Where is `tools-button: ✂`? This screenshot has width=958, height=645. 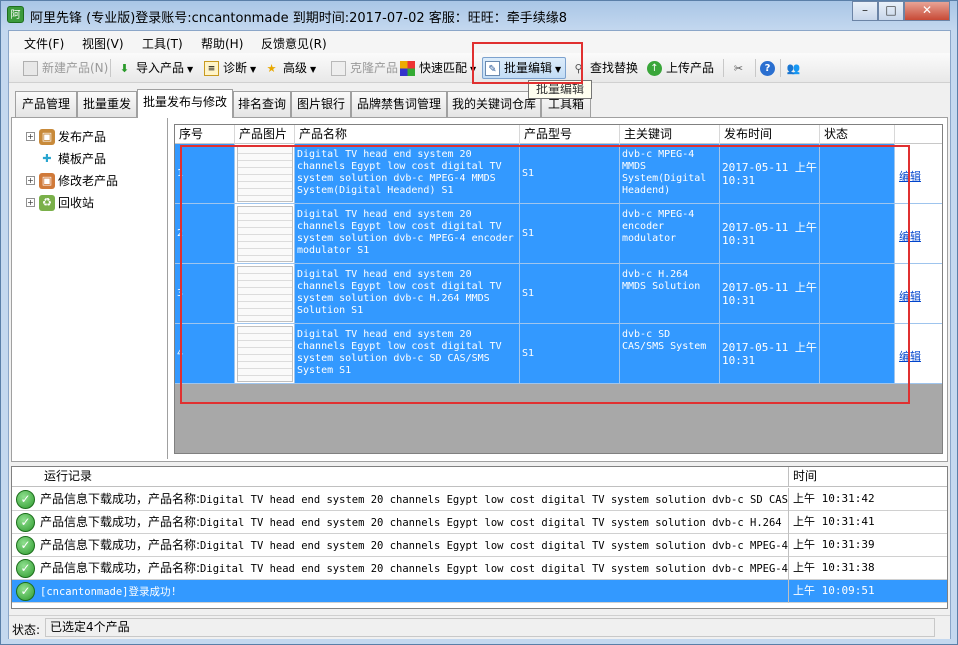 tools-button: ✂ is located at coordinates (739, 69).